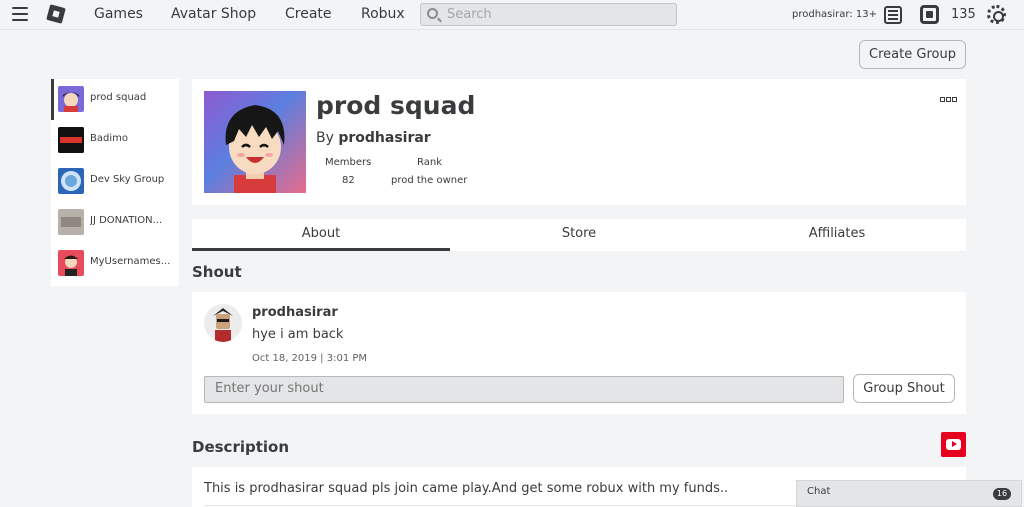 The width and height of the screenshot is (1024, 507). I want to click on group-shout-button: Group Shout, so click(904, 388).